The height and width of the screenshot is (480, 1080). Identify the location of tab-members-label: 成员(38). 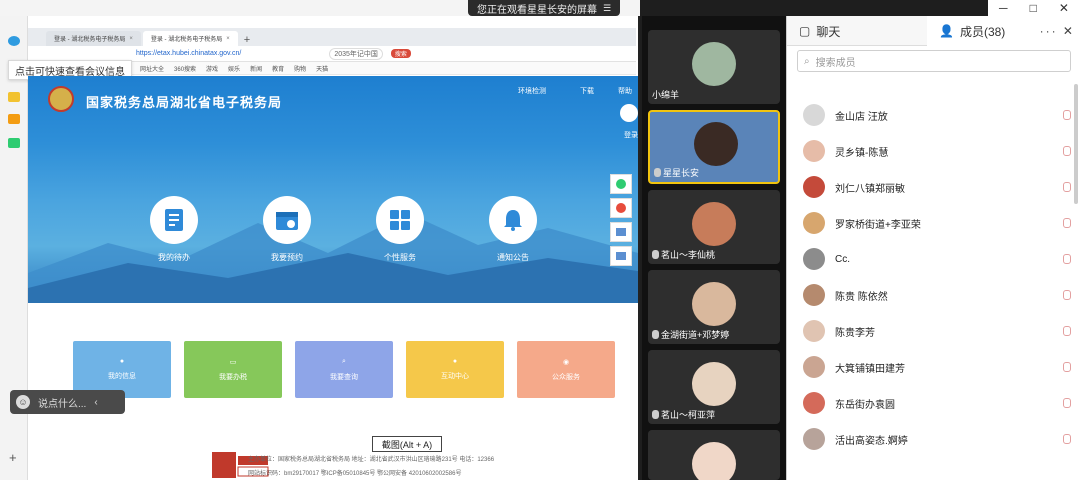
(982, 31).